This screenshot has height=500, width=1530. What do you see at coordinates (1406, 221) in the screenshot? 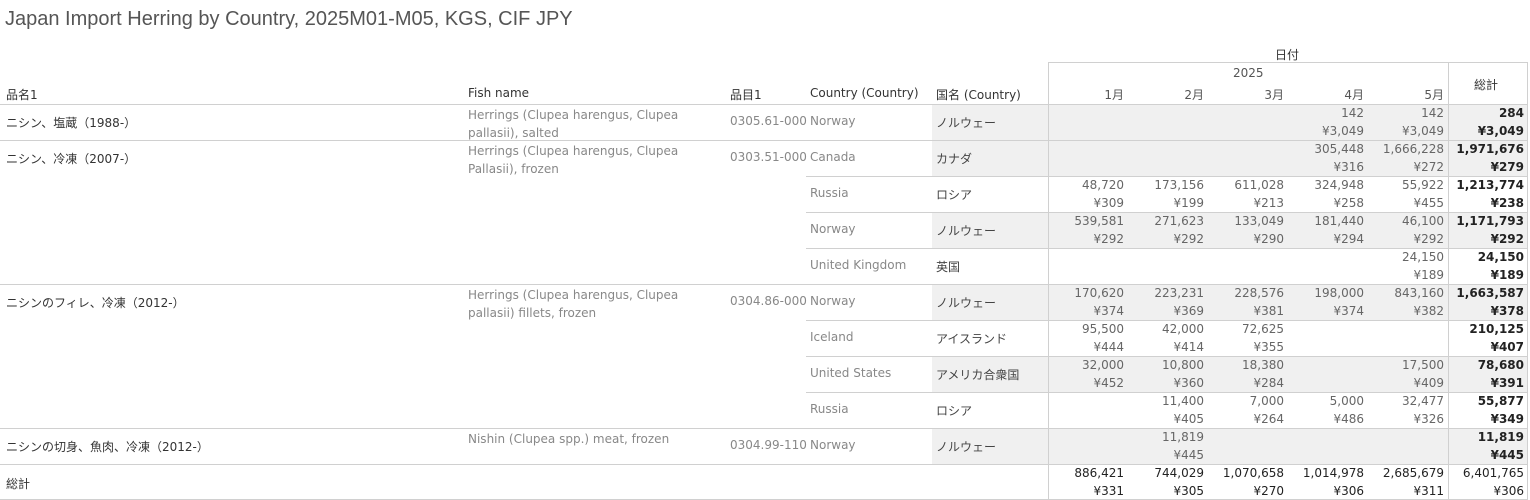
I see `quantity-cell: 46,100` at bounding box center [1406, 221].